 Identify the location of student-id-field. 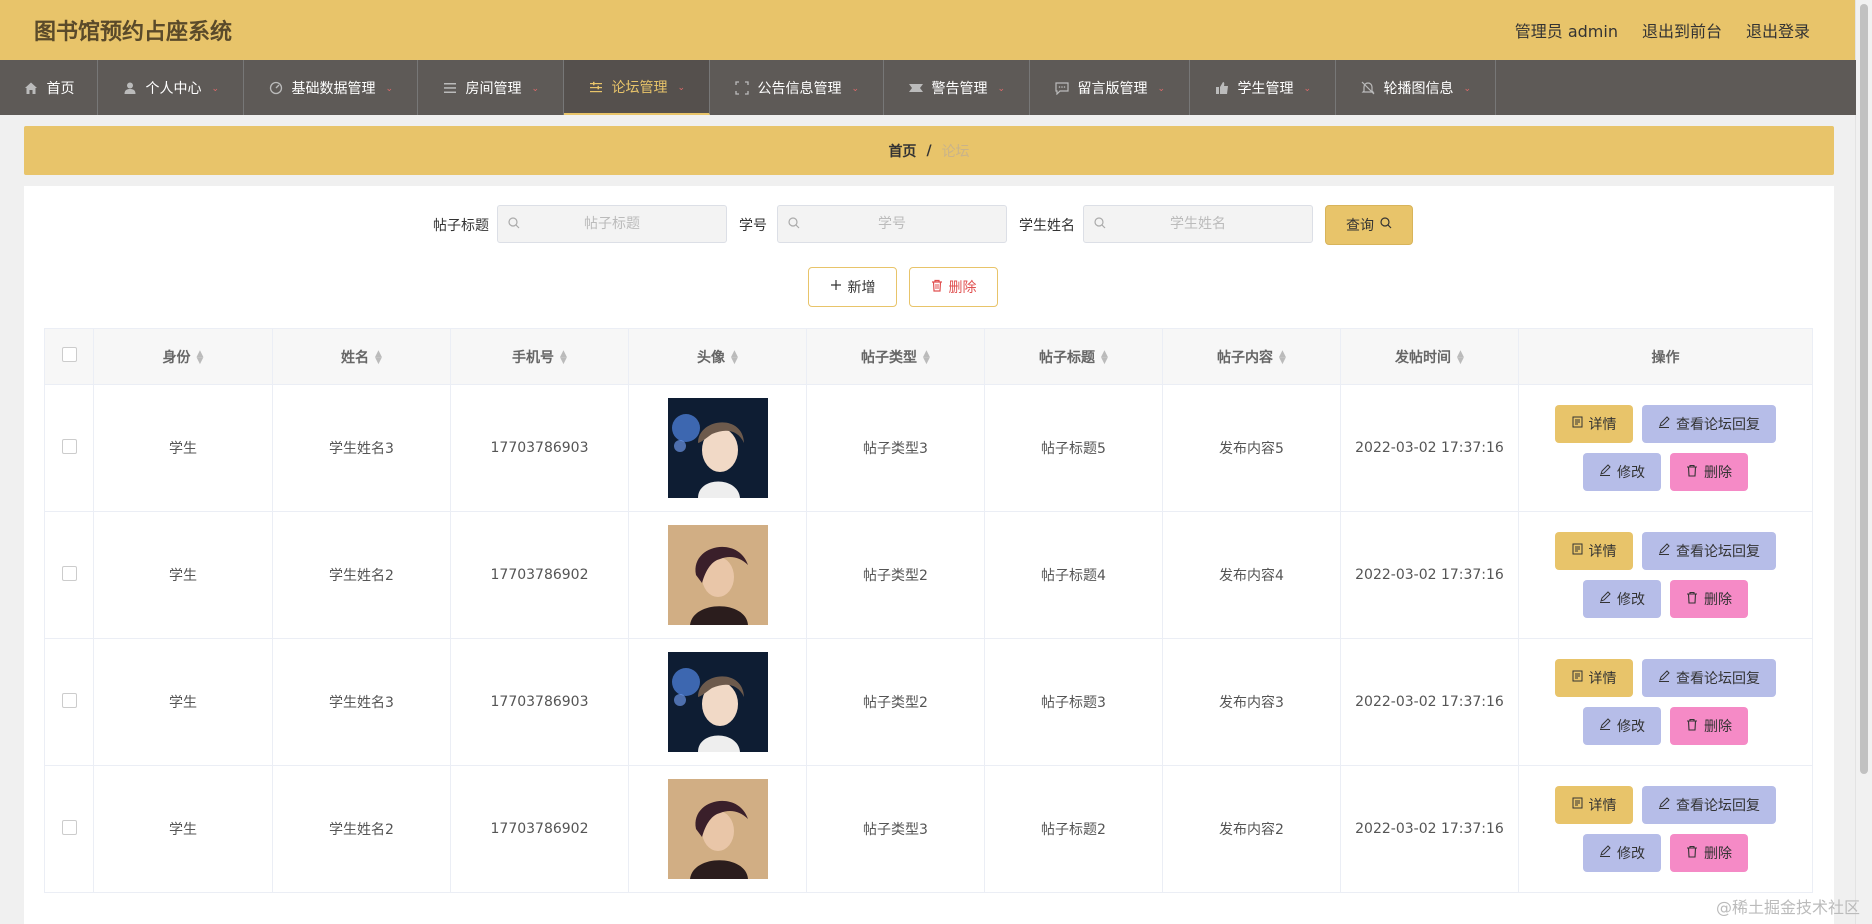
(892, 224).